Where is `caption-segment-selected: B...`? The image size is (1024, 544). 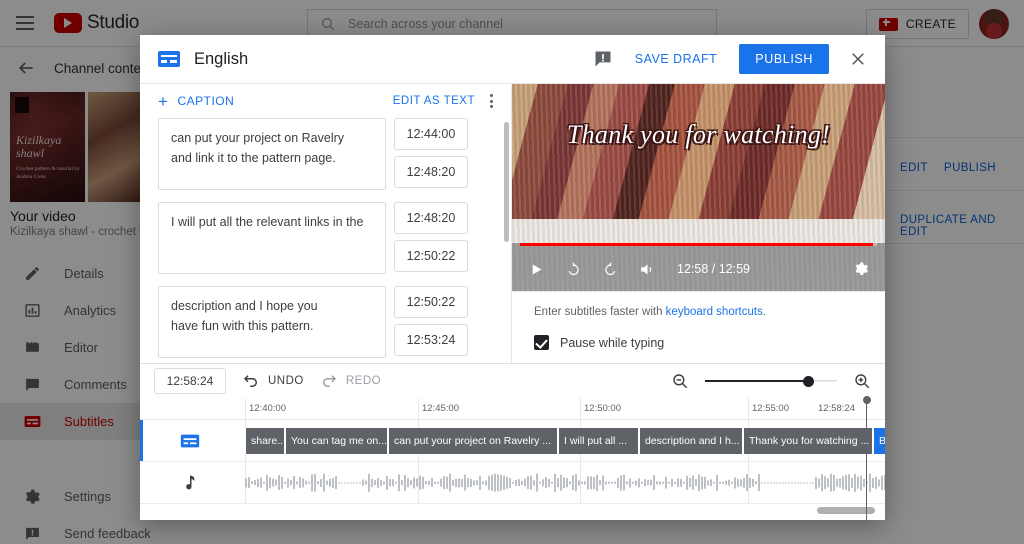
caption-segment-selected: B... is located at coordinates (879, 440).